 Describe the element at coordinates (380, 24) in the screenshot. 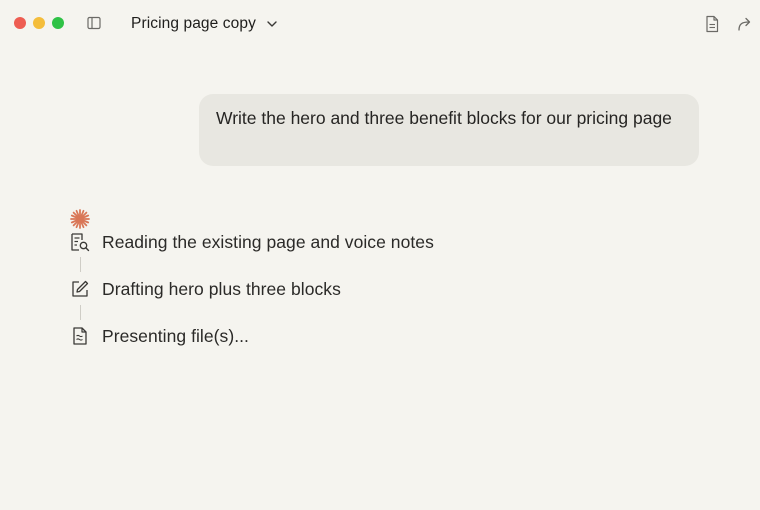

I see `title-bar: Pricing page copy` at that location.